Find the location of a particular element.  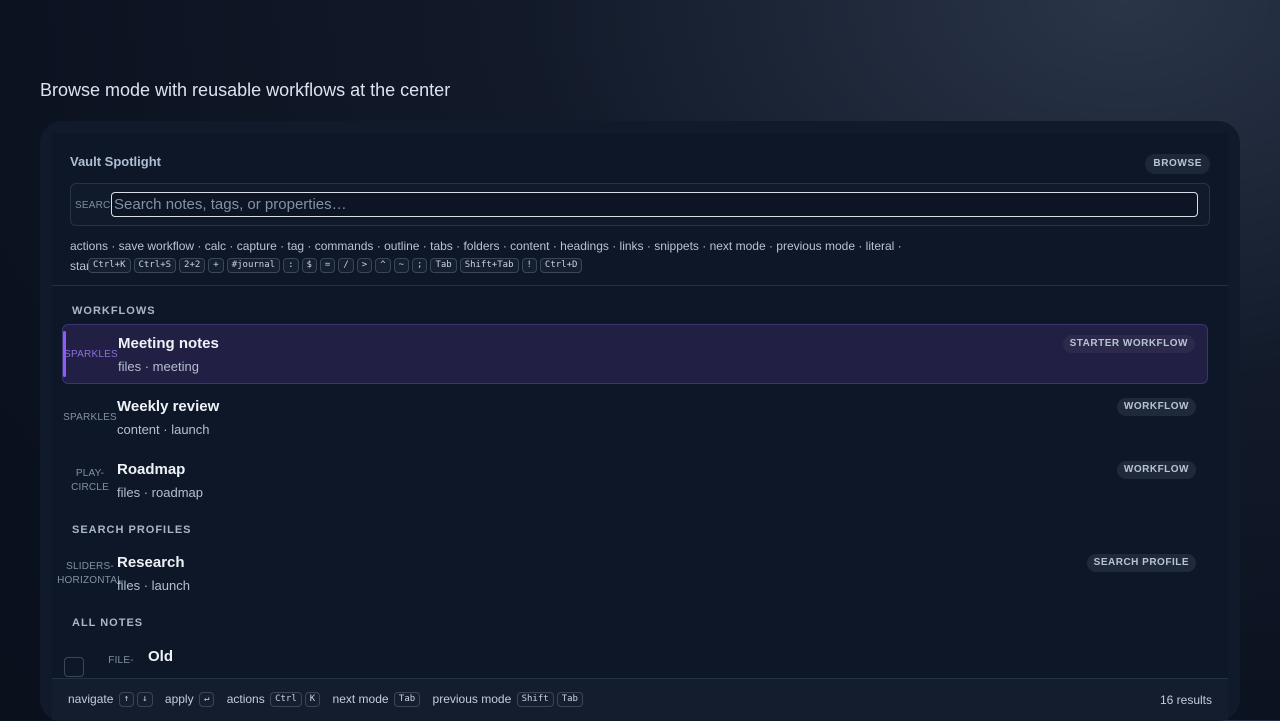

result-meta: files · meeting is located at coordinates (158, 366).